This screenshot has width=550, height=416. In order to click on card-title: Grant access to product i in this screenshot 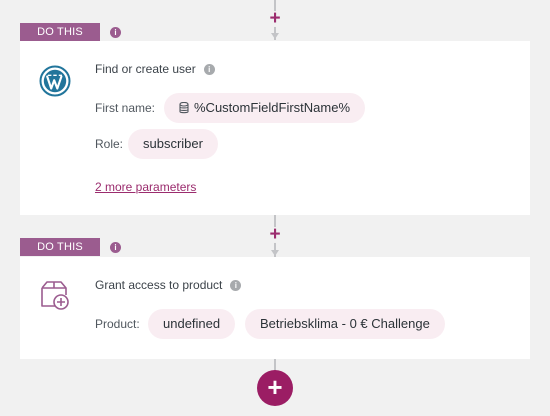, I will do `click(168, 285)`.